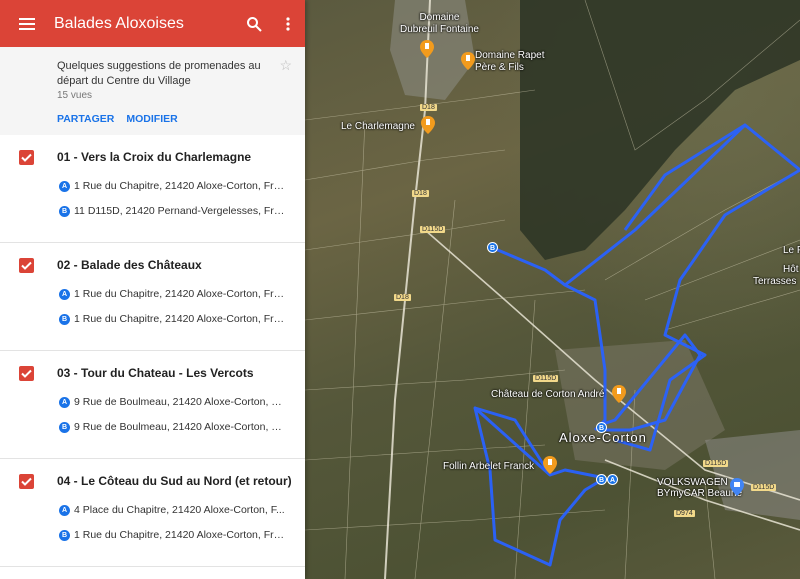 The height and width of the screenshot is (579, 800). I want to click on place-charlemagne: Le Charlemagne, so click(378, 126).